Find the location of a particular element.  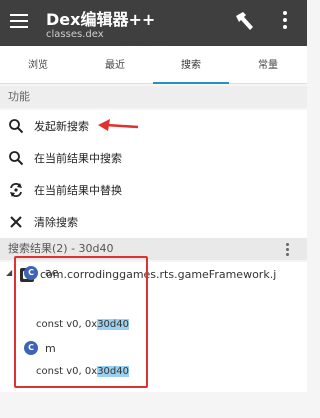

clear-search-item: 清除搜索 is located at coordinates (153, 222).